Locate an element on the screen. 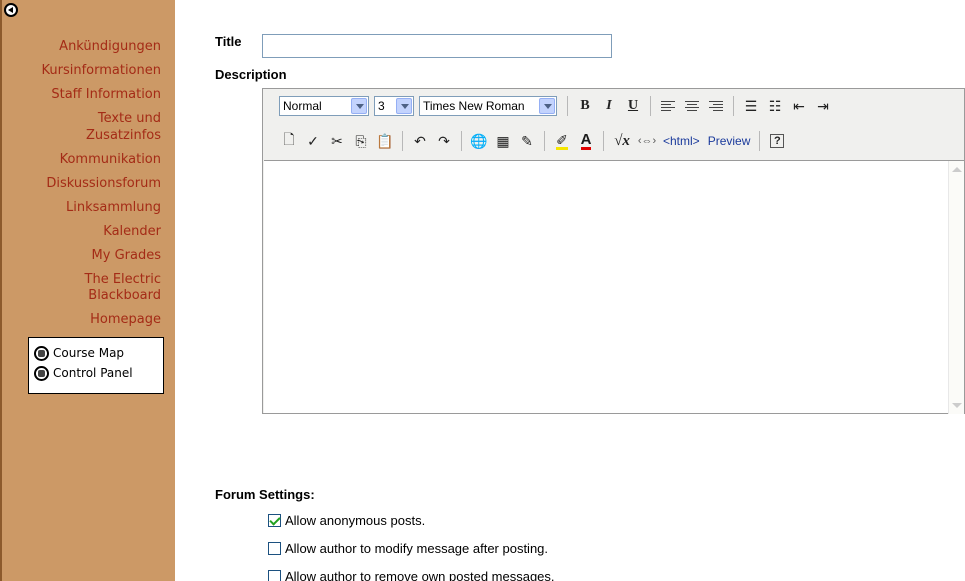 The image size is (965, 581). format-value: Normal is located at coordinates (302, 106).